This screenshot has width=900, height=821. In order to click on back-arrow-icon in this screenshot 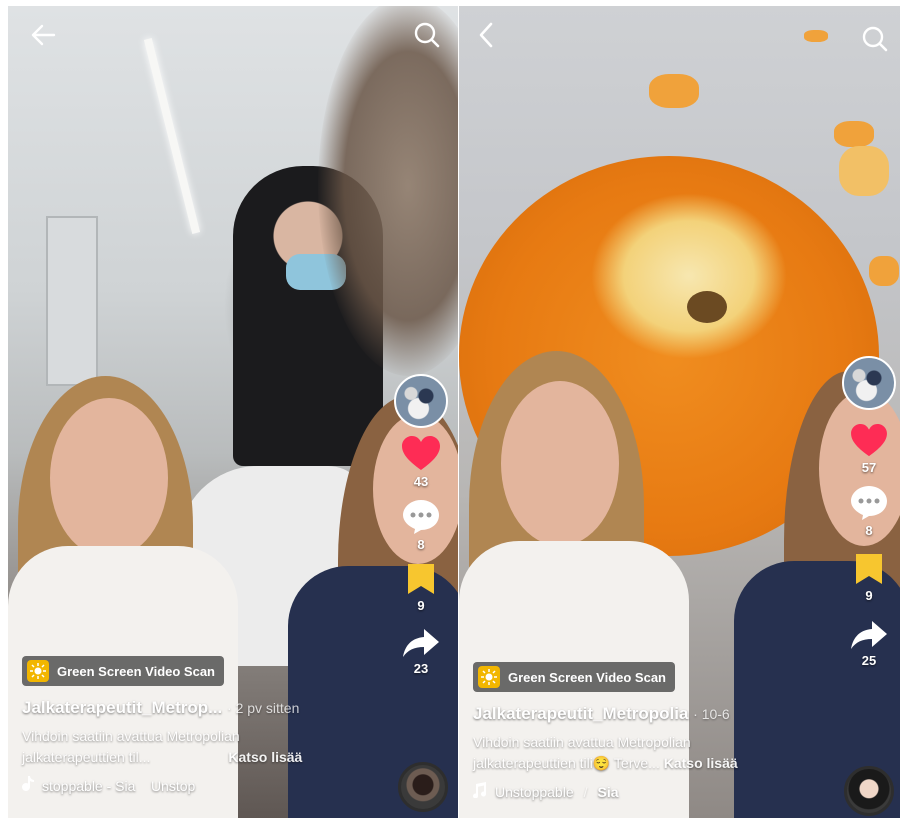, I will do `click(43, 35)`.